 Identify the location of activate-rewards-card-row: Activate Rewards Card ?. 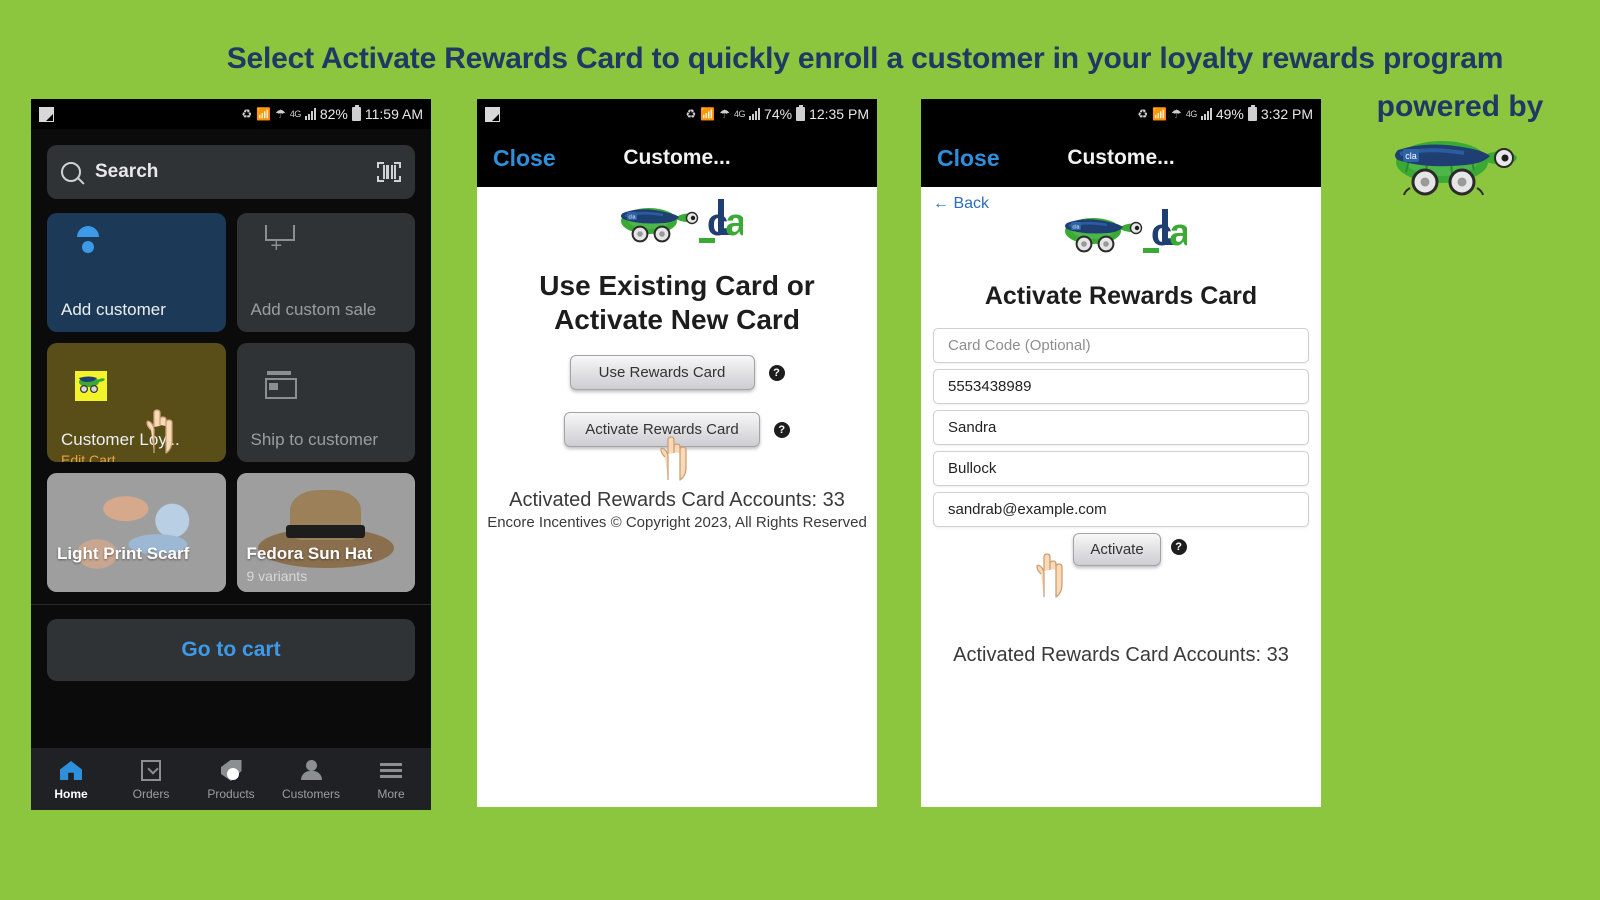
(677, 446).